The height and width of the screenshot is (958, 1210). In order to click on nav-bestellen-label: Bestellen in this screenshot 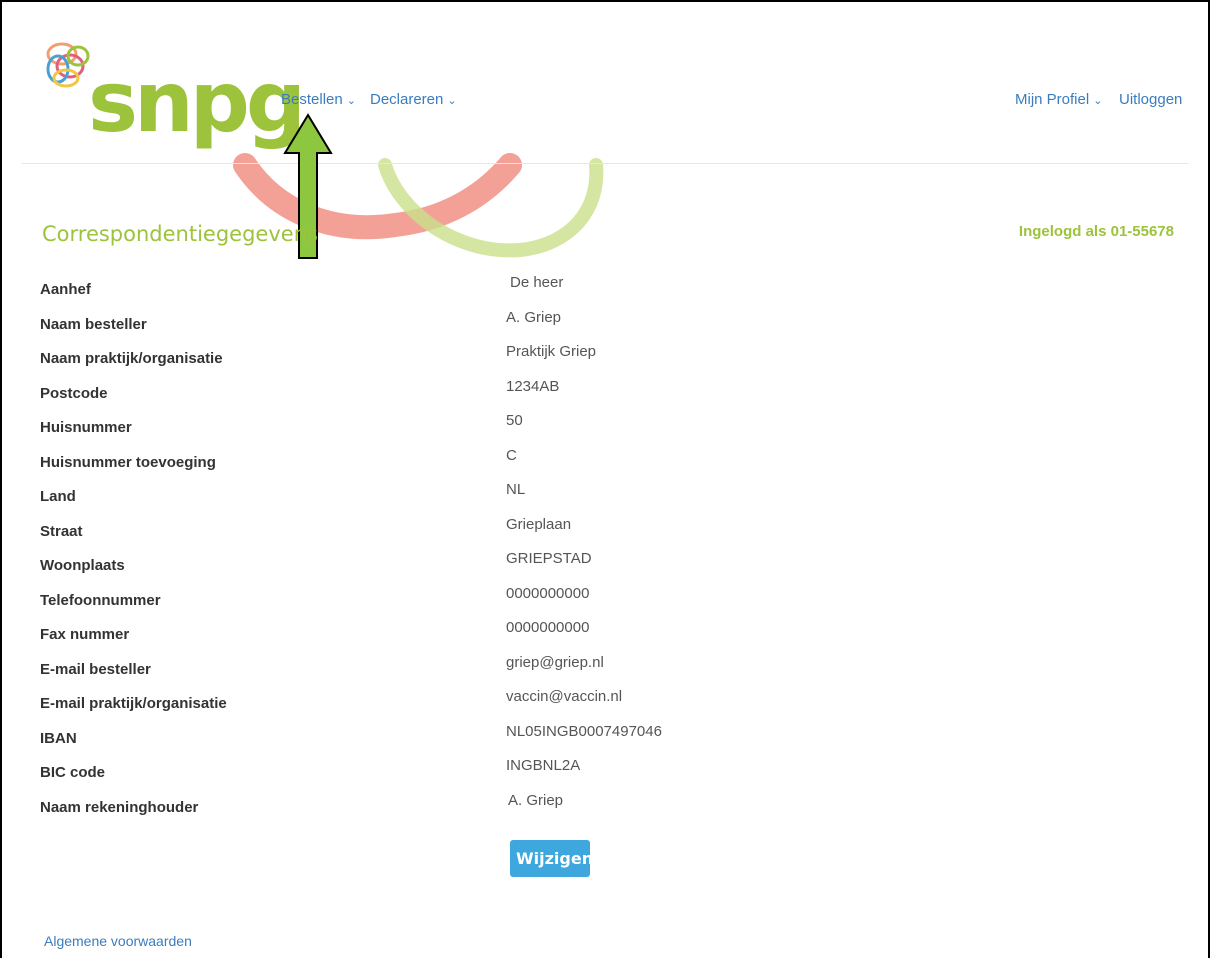, I will do `click(312, 99)`.